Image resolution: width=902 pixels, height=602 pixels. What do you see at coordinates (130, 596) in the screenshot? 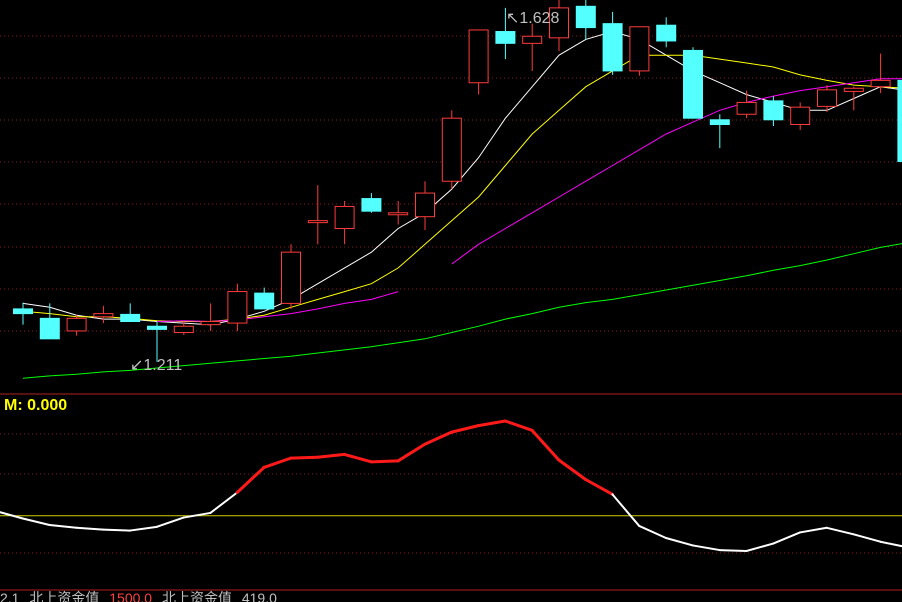
I see `bottom-value-2: 1500.0` at bounding box center [130, 596].